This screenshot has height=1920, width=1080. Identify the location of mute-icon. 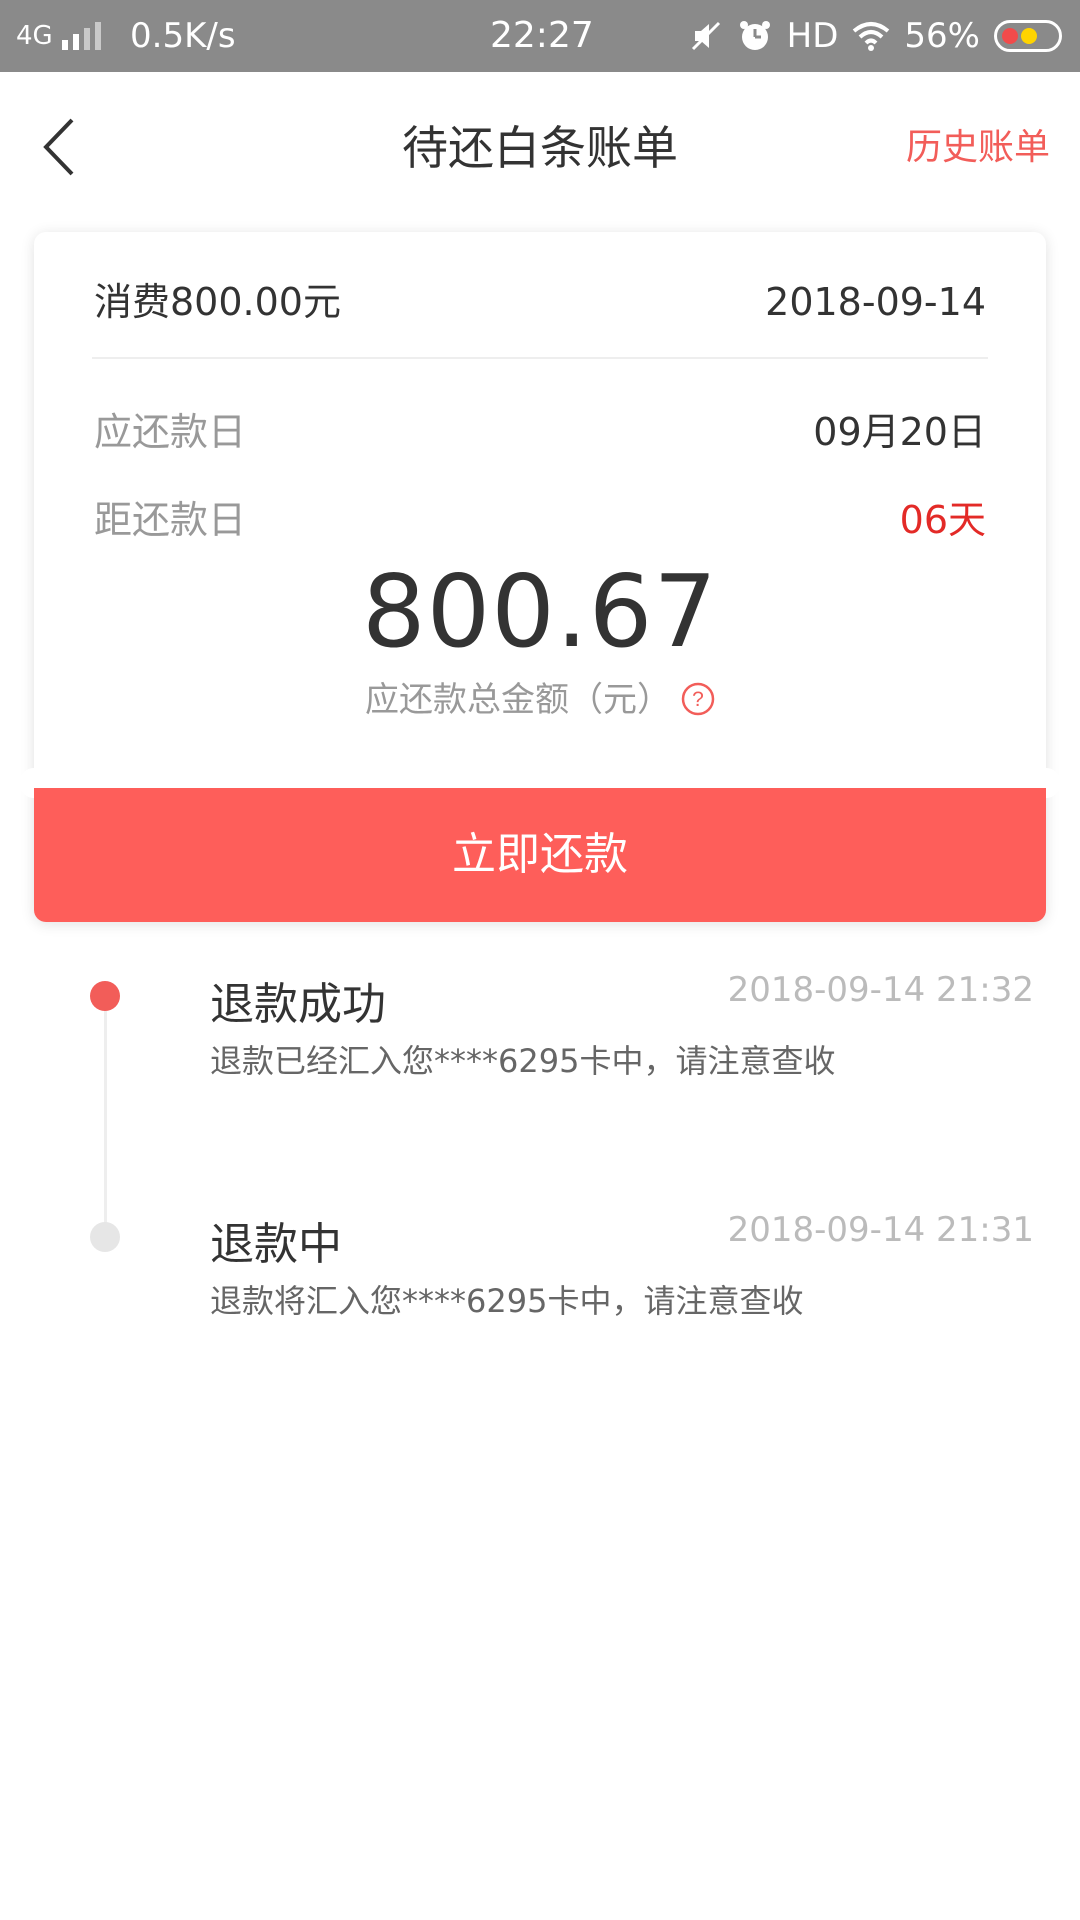
(705, 36).